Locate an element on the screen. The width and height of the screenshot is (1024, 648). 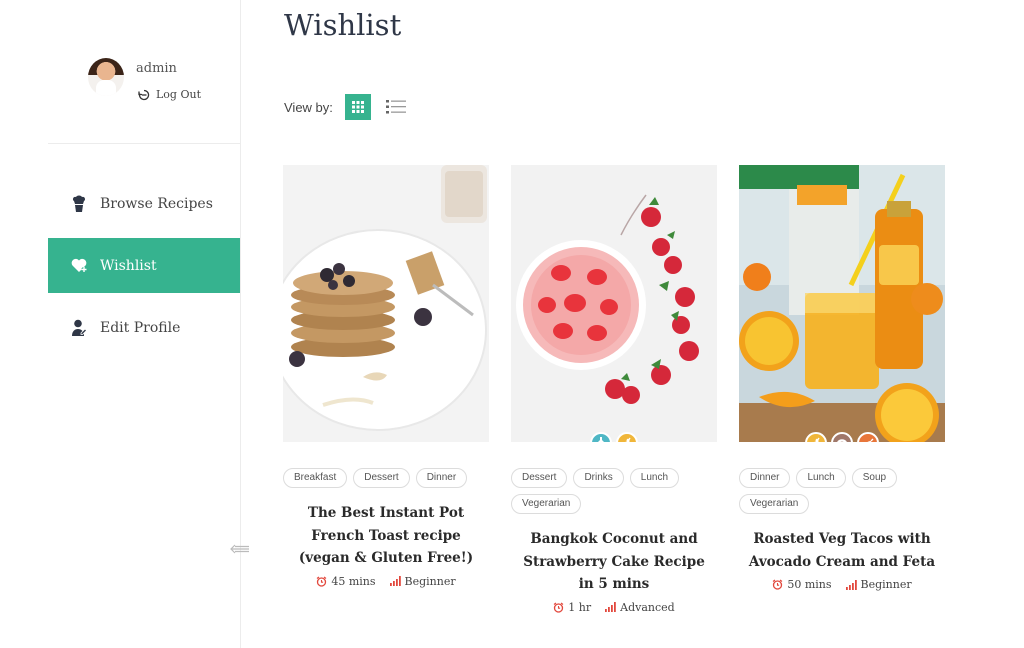
tag: Drinks is located at coordinates (598, 478).